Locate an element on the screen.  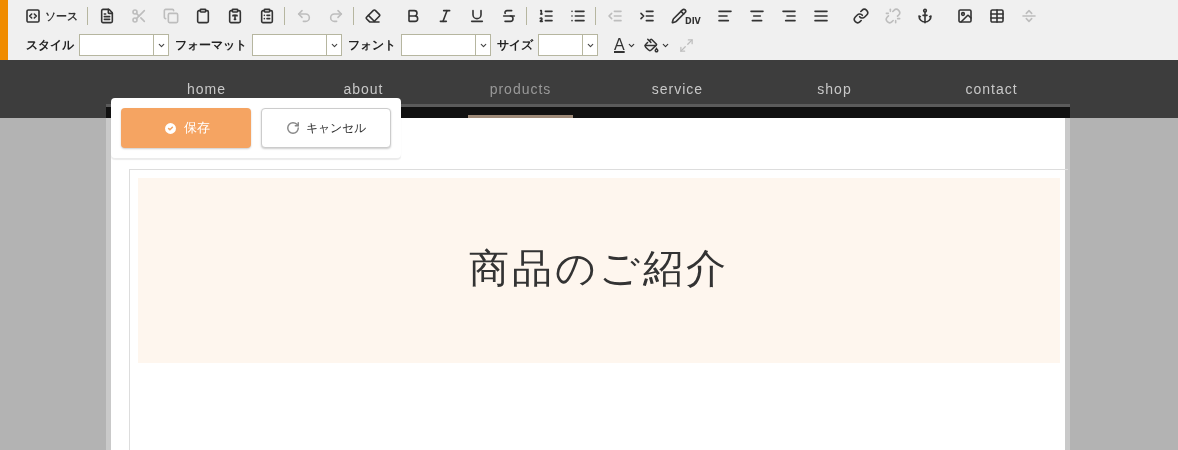
underline-icon is located at coordinates (477, 16).